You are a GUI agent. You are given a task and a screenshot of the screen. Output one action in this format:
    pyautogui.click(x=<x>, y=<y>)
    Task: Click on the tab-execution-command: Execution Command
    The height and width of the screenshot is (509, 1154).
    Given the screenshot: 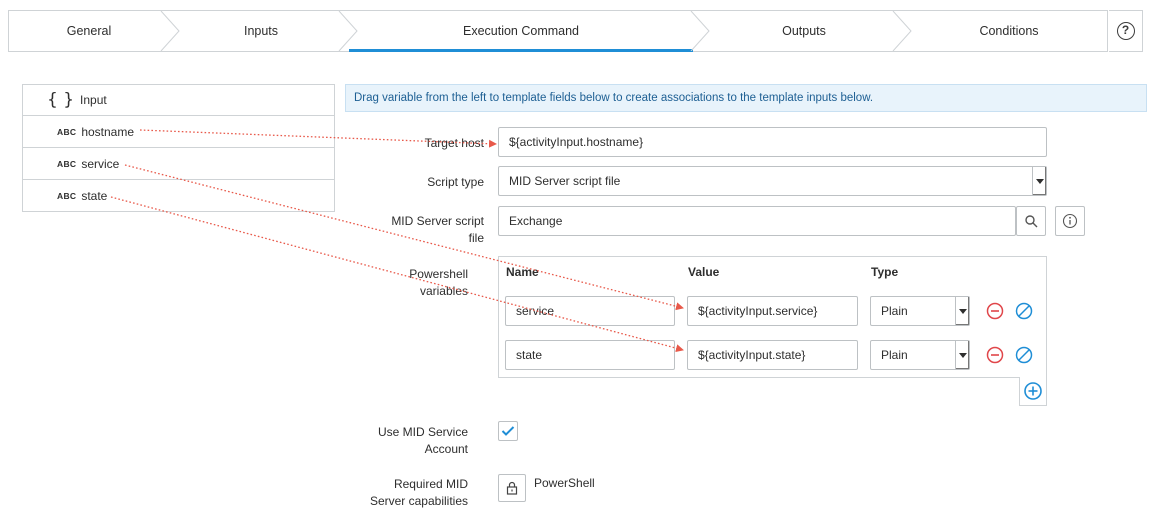 What is the action you would take?
    pyautogui.click(x=521, y=31)
    